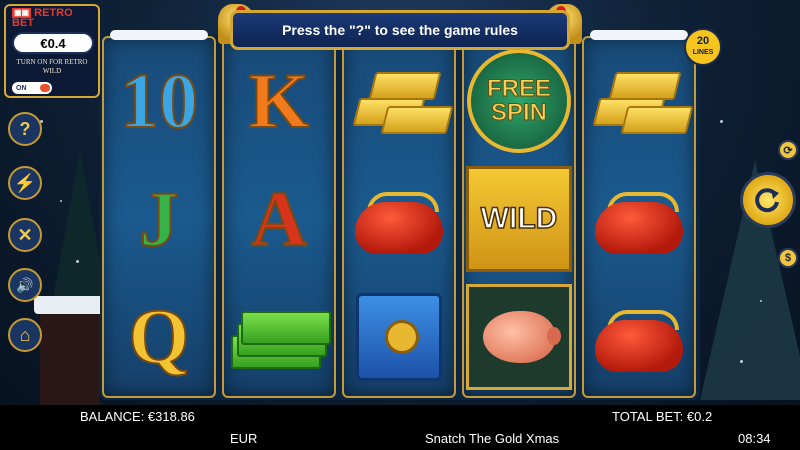 The width and height of the screenshot is (800, 450). I want to click on free-spin-medal: FREE SPIN, so click(519, 101).